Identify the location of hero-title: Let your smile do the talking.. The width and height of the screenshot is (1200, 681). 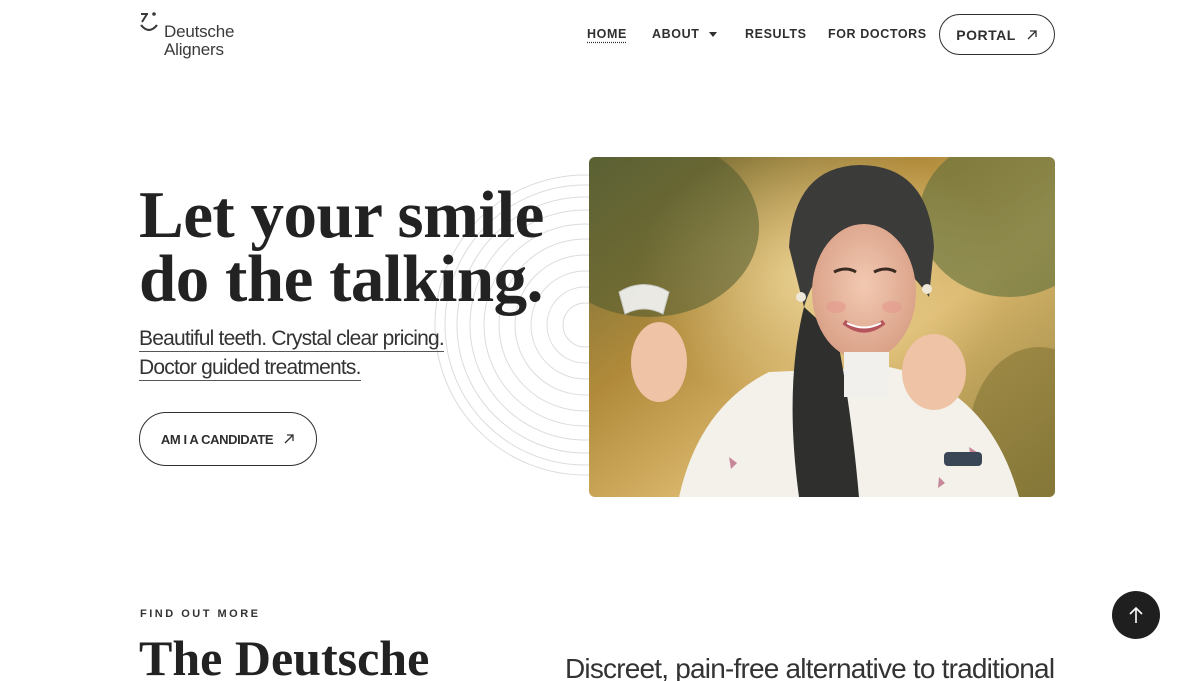
(341, 247).